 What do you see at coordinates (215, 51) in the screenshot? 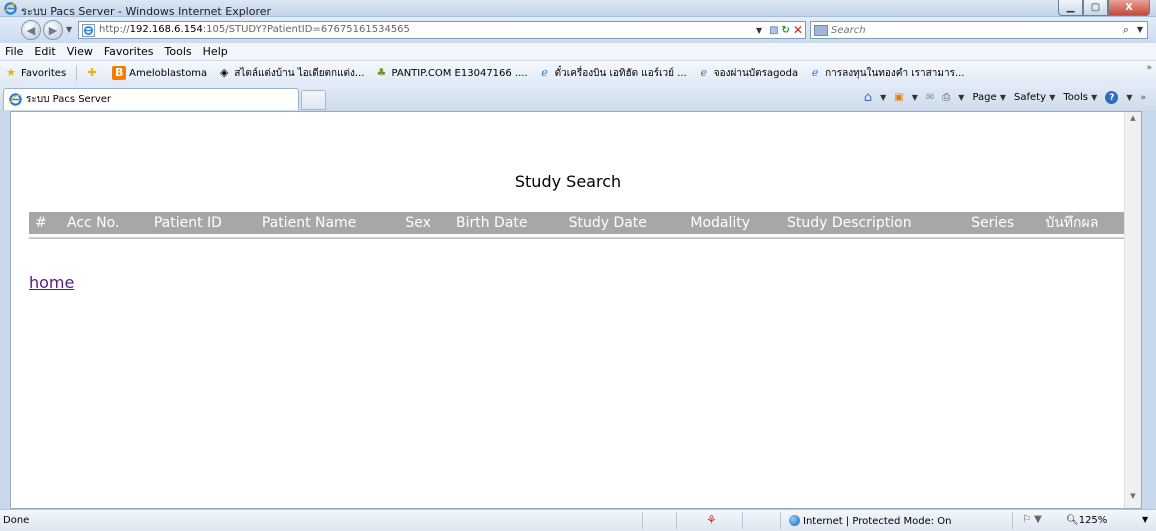
I see `menu-help: Help` at bounding box center [215, 51].